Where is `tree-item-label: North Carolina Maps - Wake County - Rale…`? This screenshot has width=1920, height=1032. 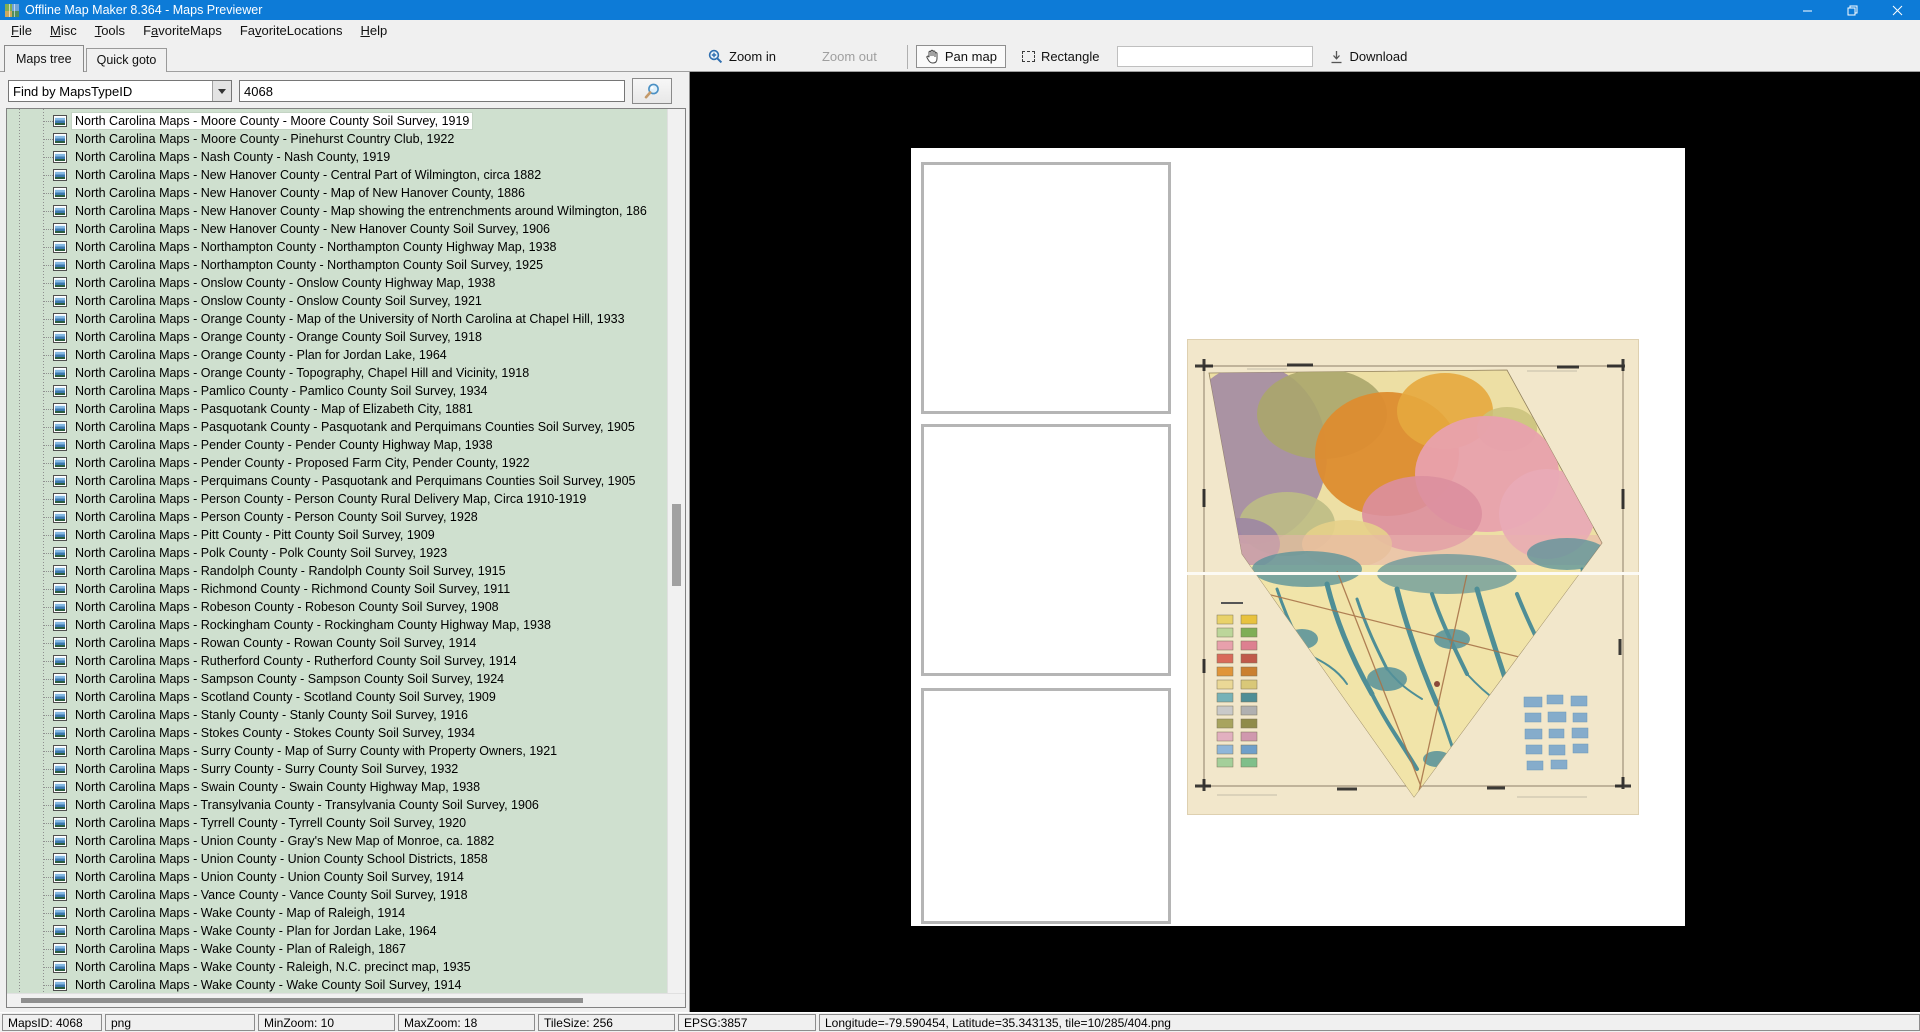
tree-item-label: North Carolina Maps - Wake County - Rale… is located at coordinates (273, 967).